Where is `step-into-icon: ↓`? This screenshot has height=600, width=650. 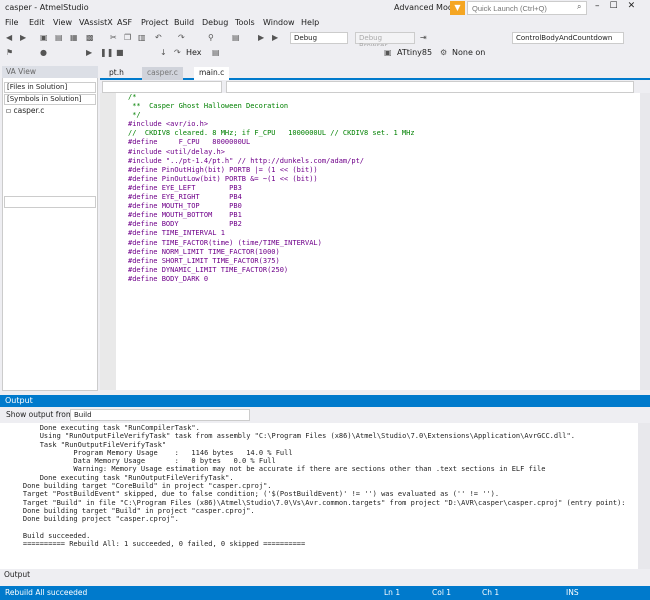 step-into-icon: ↓ is located at coordinates (163, 52).